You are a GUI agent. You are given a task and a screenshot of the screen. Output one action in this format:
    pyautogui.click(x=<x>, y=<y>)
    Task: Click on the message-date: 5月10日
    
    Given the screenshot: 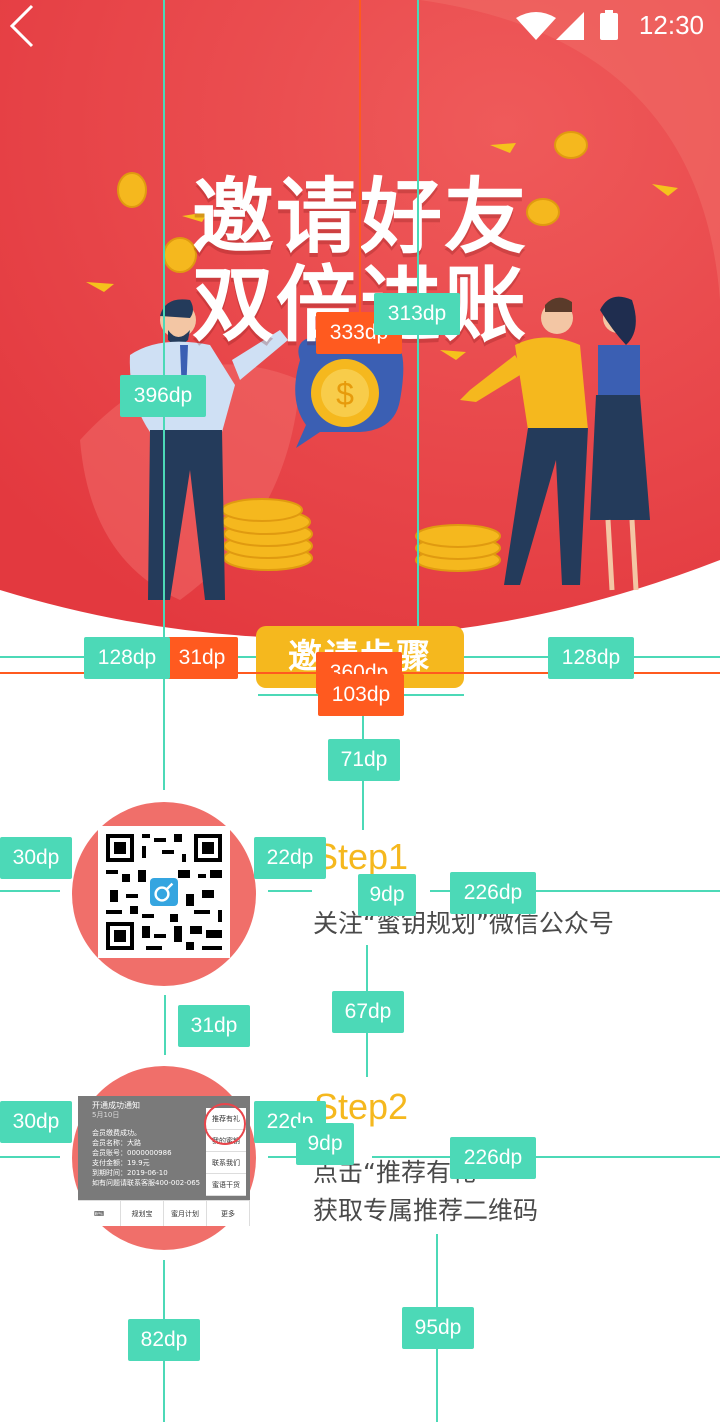 What is the action you would take?
    pyautogui.click(x=106, y=1115)
    